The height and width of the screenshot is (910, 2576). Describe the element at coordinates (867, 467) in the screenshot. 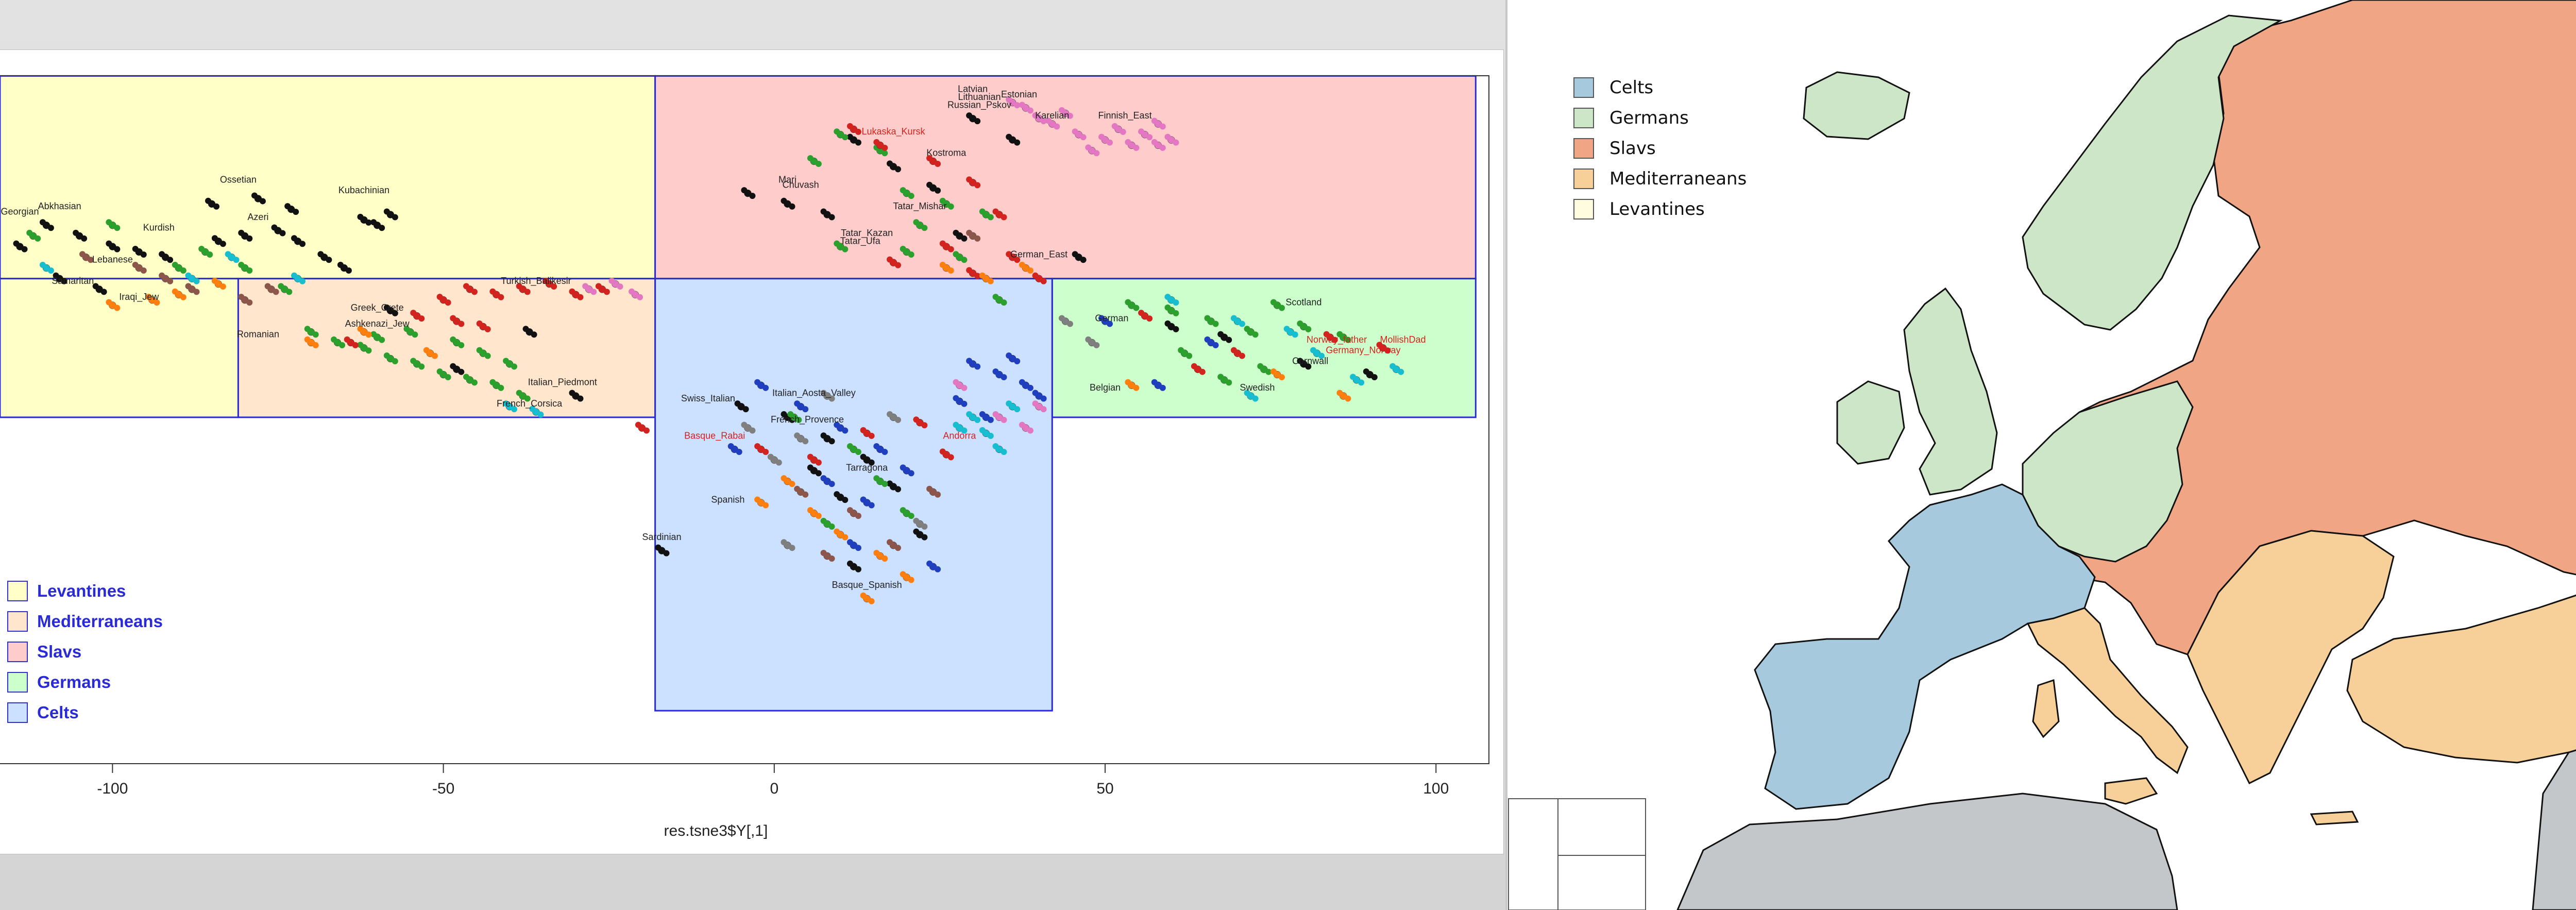

I see `point-label: Tarragona` at that location.